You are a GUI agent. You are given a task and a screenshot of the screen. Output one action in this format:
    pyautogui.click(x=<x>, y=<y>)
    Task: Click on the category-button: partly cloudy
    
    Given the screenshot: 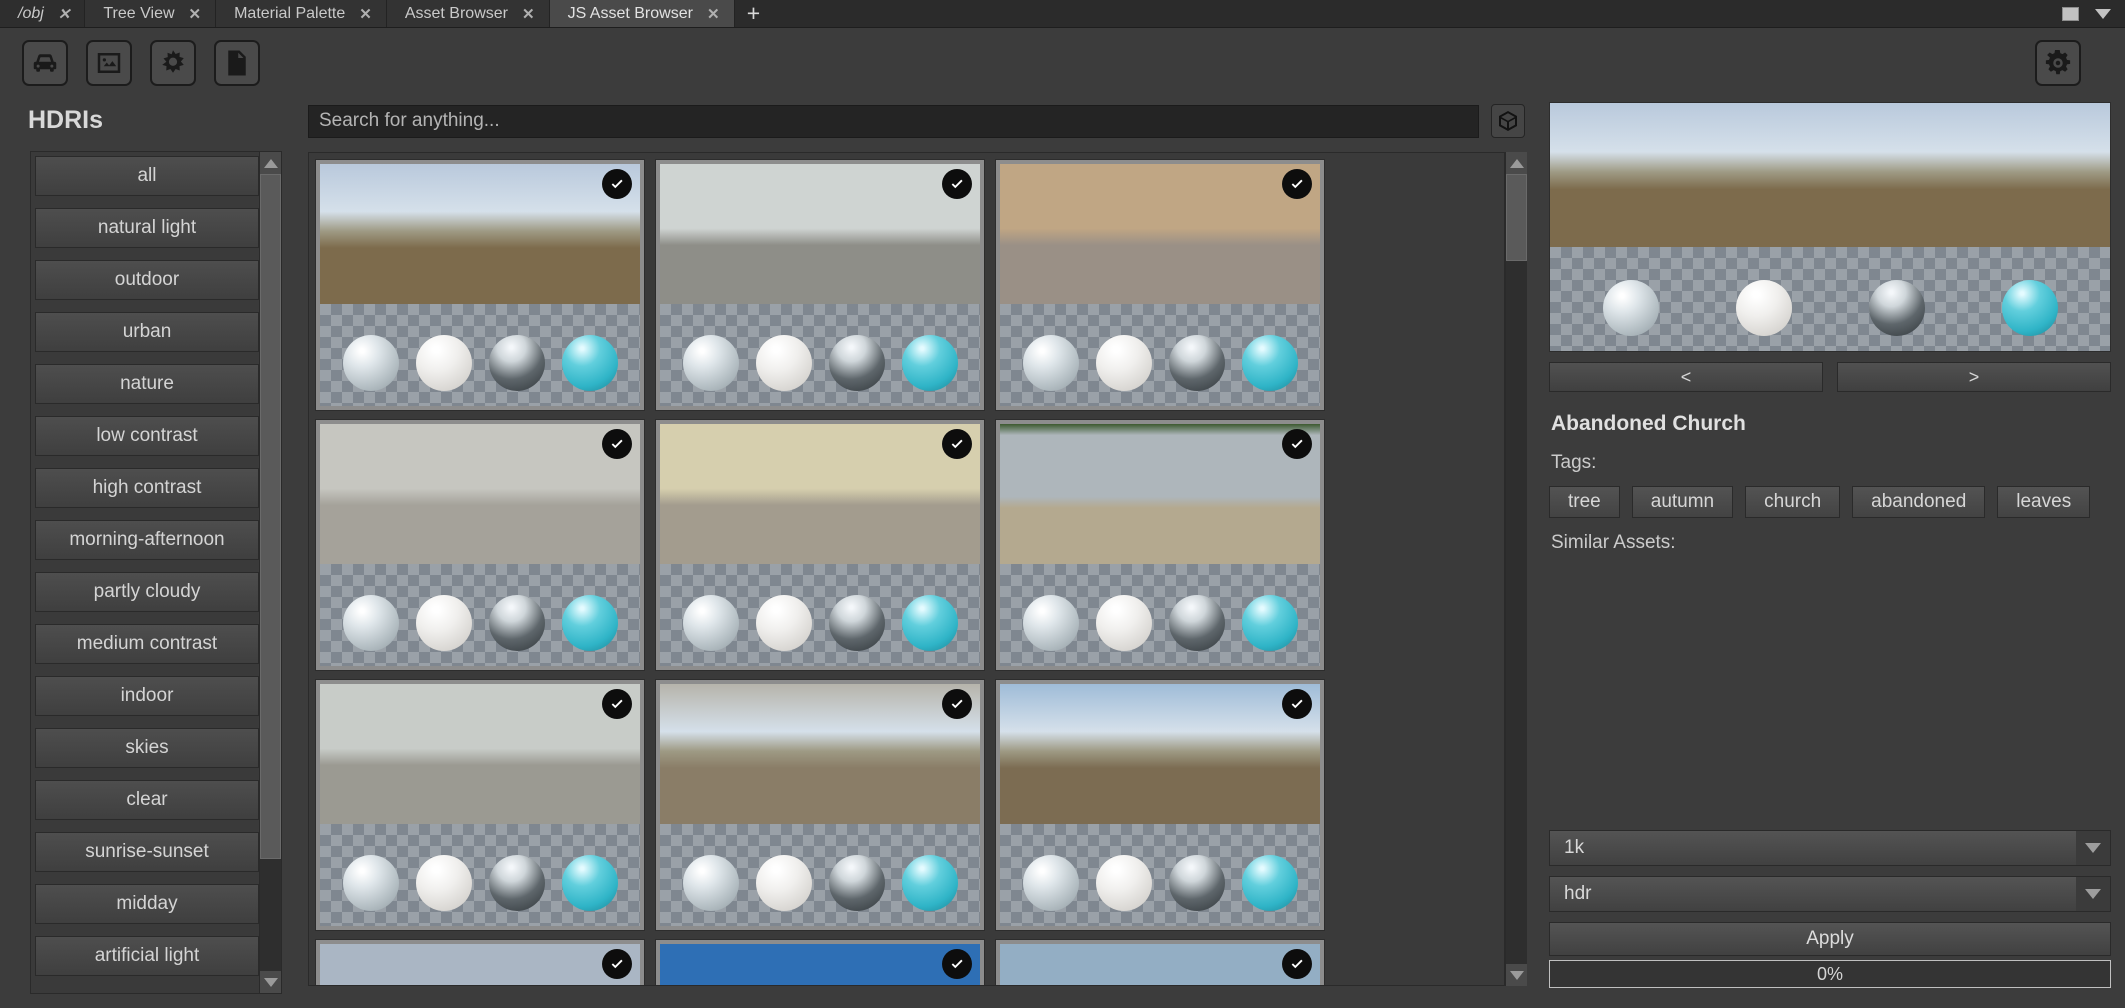 What is the action you would take?
    pyautogui.click(x=147, y=592)
    